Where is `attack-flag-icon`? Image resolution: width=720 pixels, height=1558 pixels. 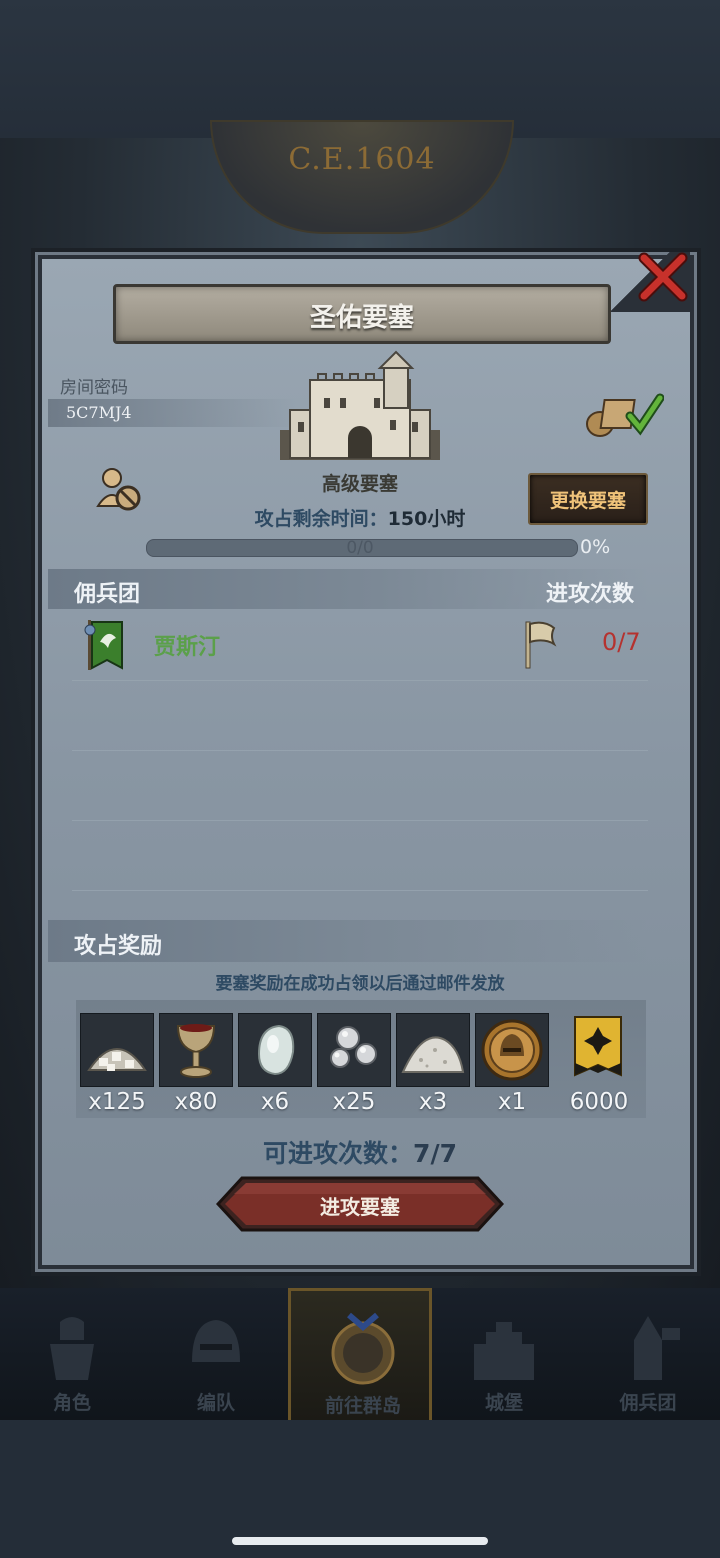
attack-flag-icon is located at coordinates (540, 644).